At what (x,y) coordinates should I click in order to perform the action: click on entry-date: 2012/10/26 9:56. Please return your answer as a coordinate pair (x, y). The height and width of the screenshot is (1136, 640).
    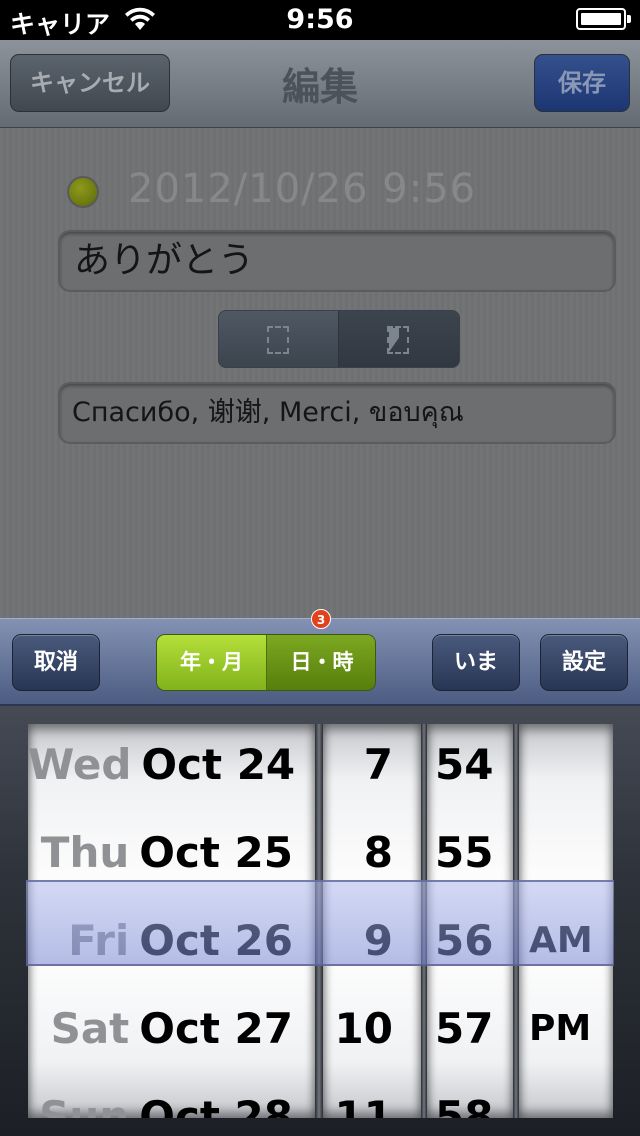
    Looking at the image, I should click on (302, 189).